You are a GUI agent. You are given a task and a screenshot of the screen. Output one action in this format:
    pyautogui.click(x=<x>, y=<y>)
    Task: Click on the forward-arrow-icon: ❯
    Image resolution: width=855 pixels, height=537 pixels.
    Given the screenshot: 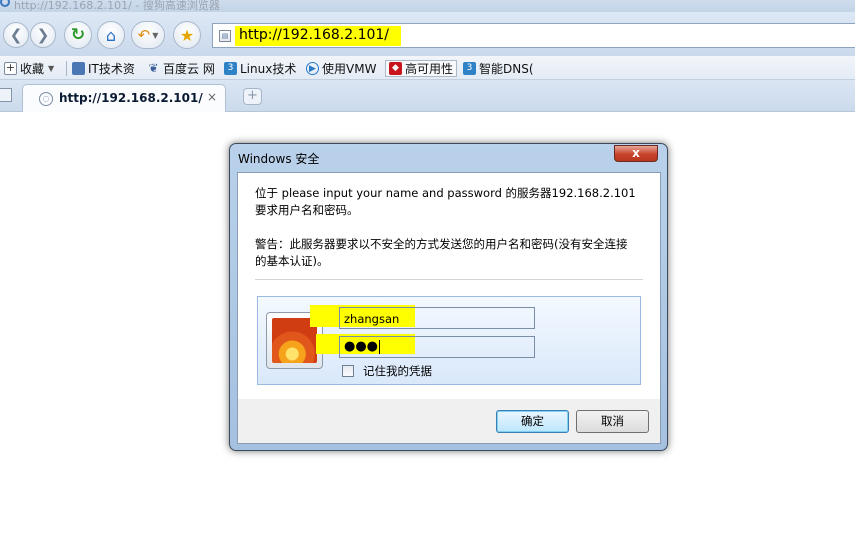 What is the action you would take?
    pyautogui.click(x=43, y=35)
    